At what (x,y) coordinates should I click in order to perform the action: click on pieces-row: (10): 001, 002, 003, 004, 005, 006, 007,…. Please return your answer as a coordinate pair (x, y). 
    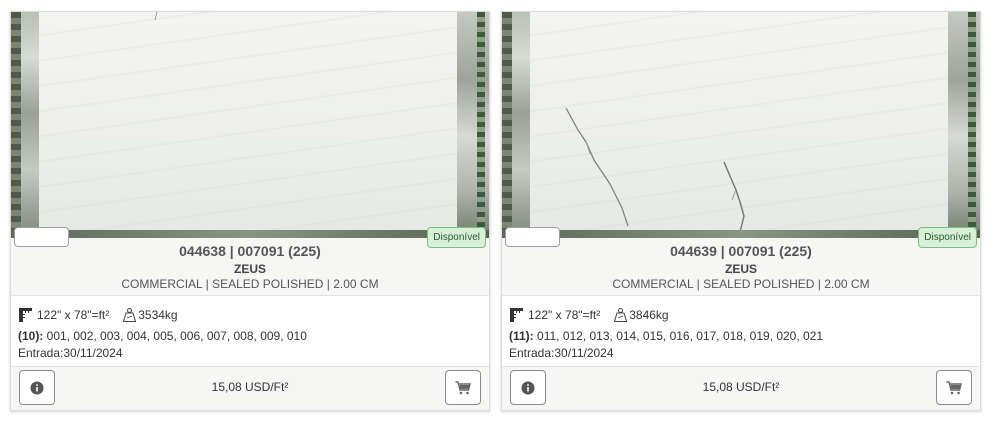
    Looking at the image, I should click on (162, 336).